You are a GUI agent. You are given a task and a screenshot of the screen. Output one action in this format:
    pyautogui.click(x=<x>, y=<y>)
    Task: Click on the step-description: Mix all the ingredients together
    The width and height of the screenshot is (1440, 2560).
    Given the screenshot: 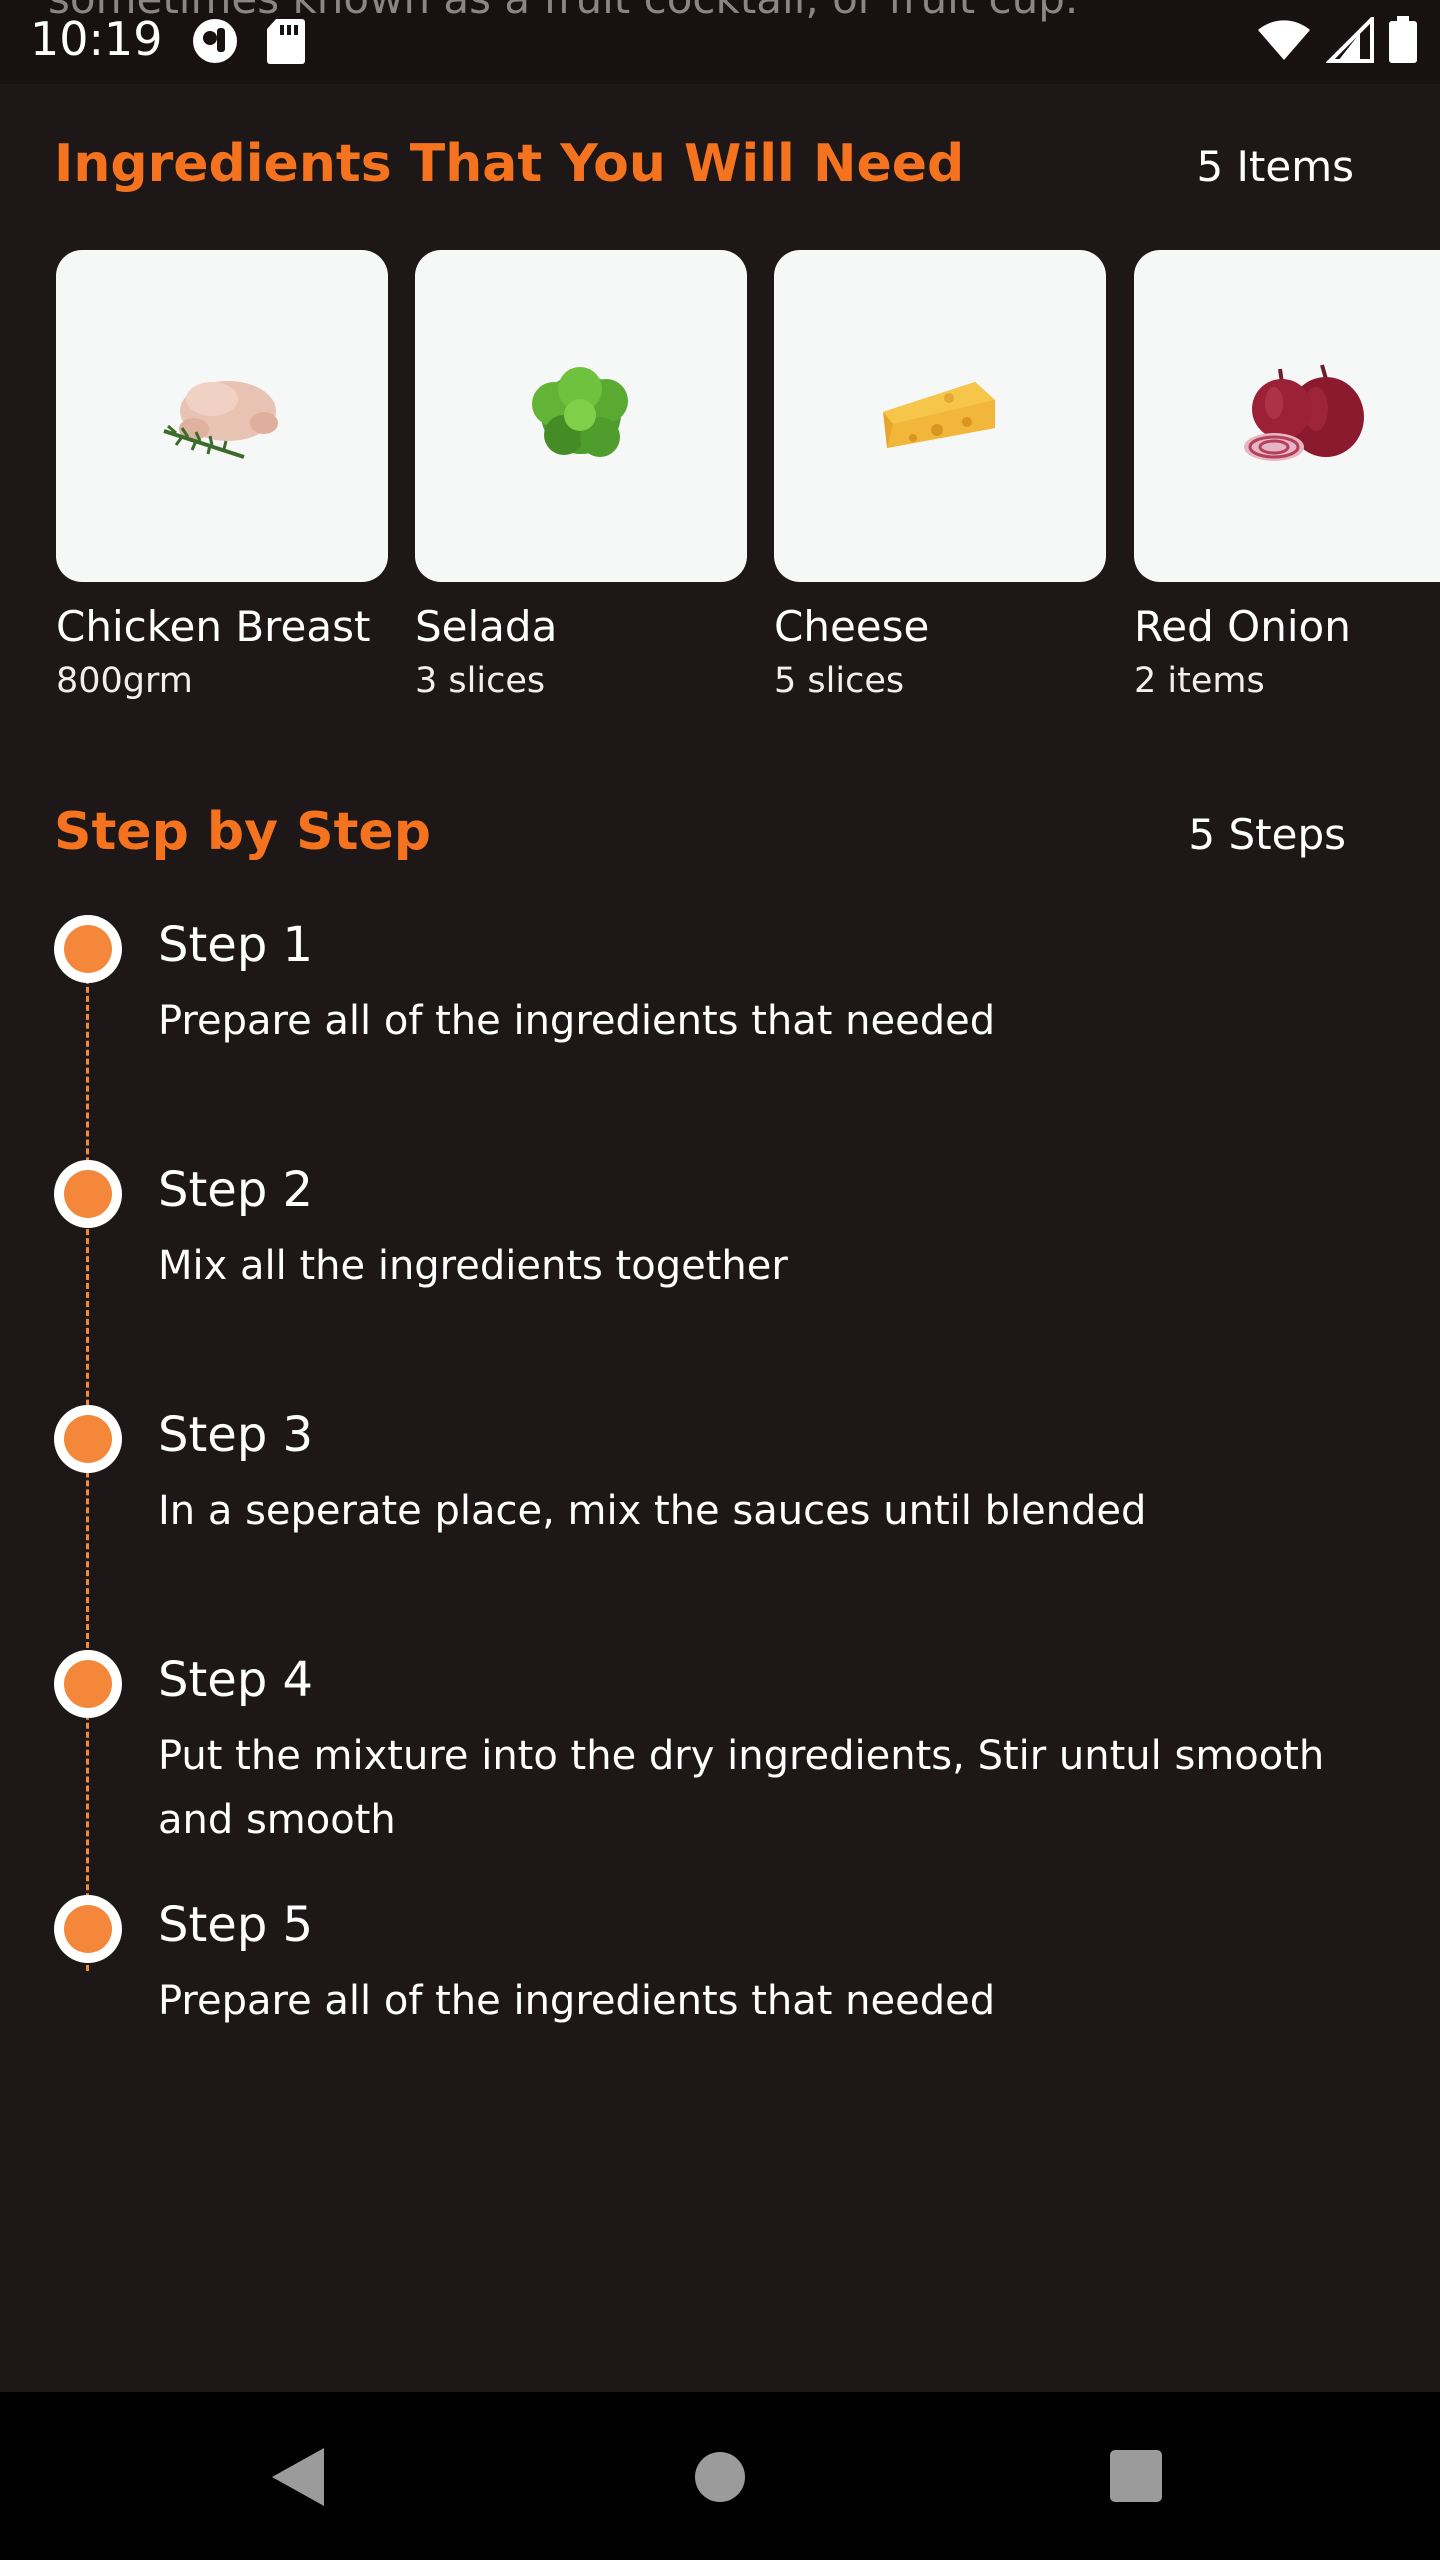 What is the action you would take?
    pyautogui.click(x=473, y=1266)
    